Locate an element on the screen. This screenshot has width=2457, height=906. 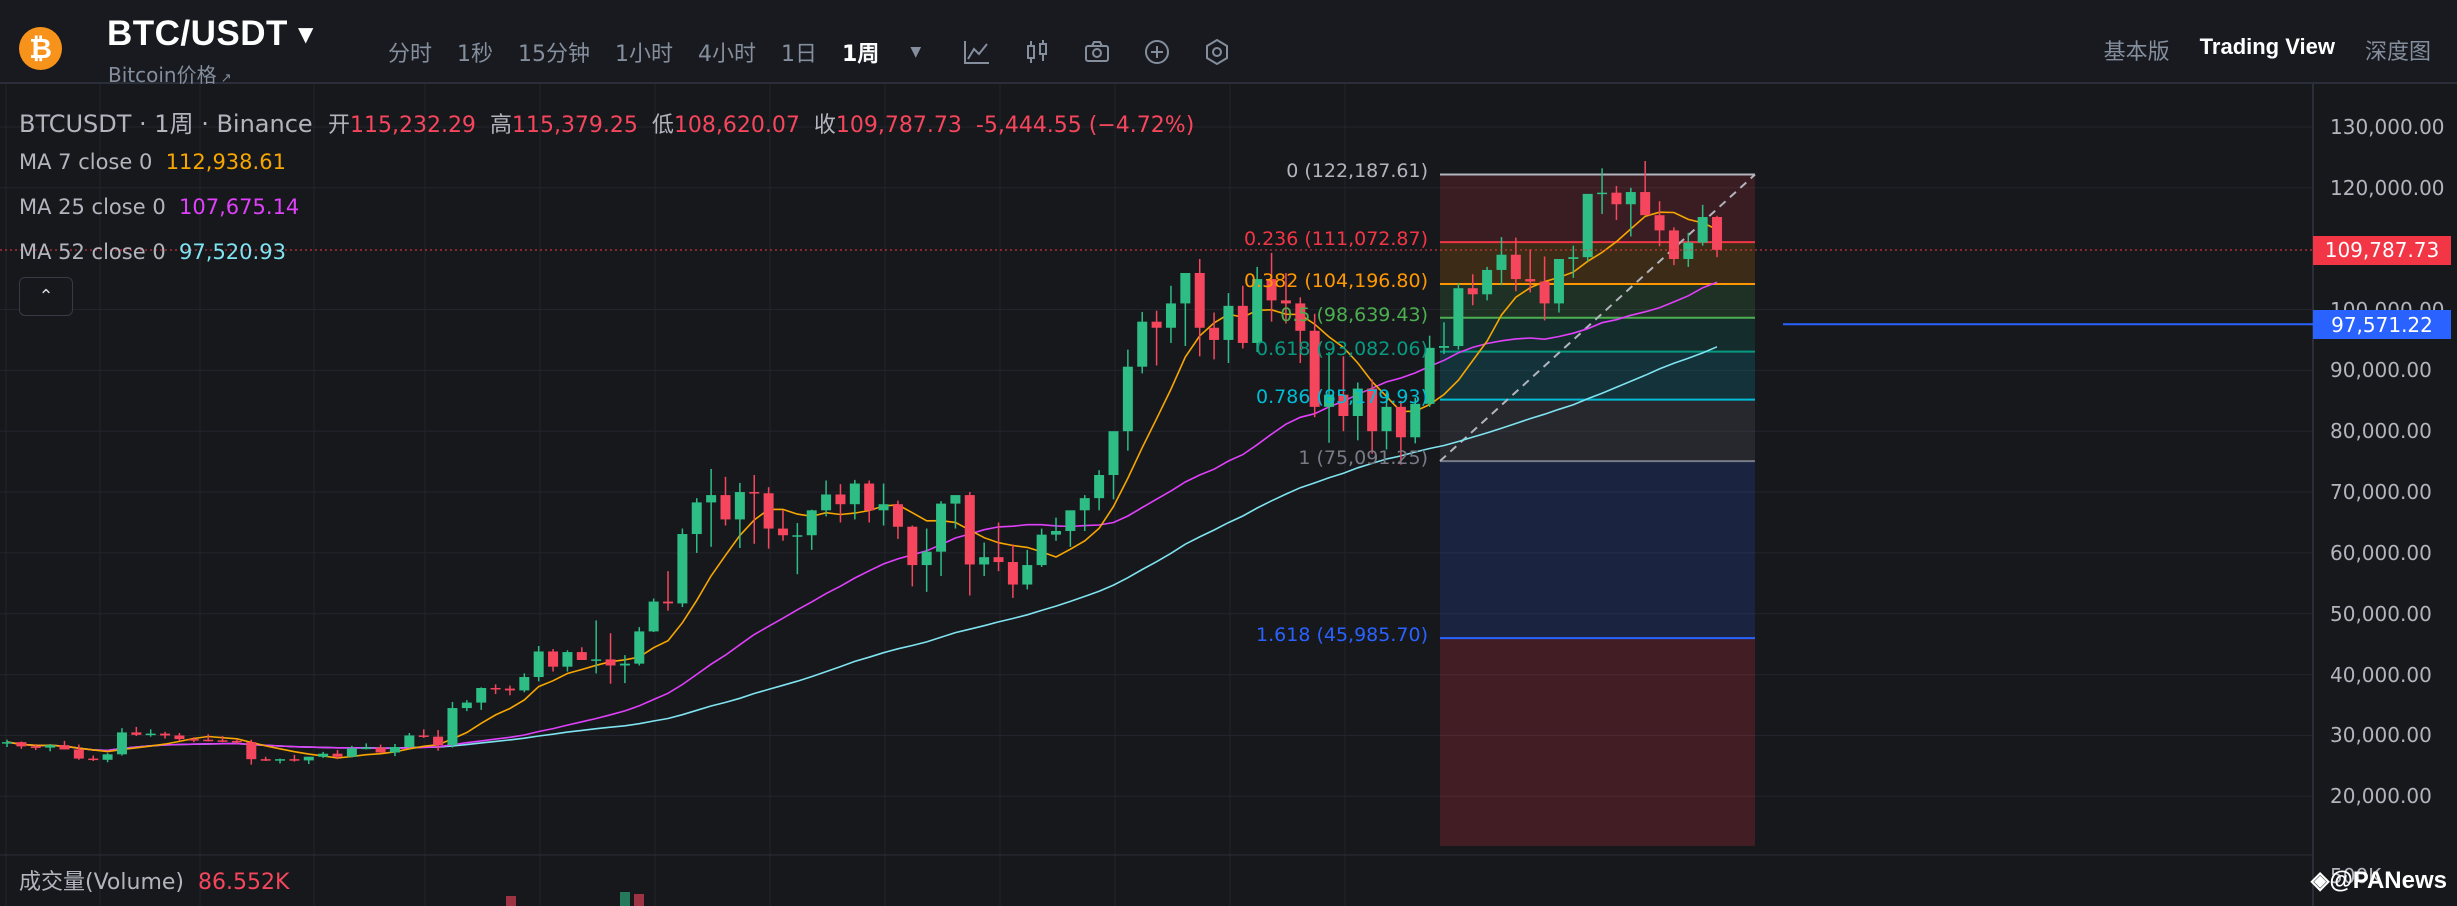
view-basic: 基本版 is located at coordinates (2137, 50).